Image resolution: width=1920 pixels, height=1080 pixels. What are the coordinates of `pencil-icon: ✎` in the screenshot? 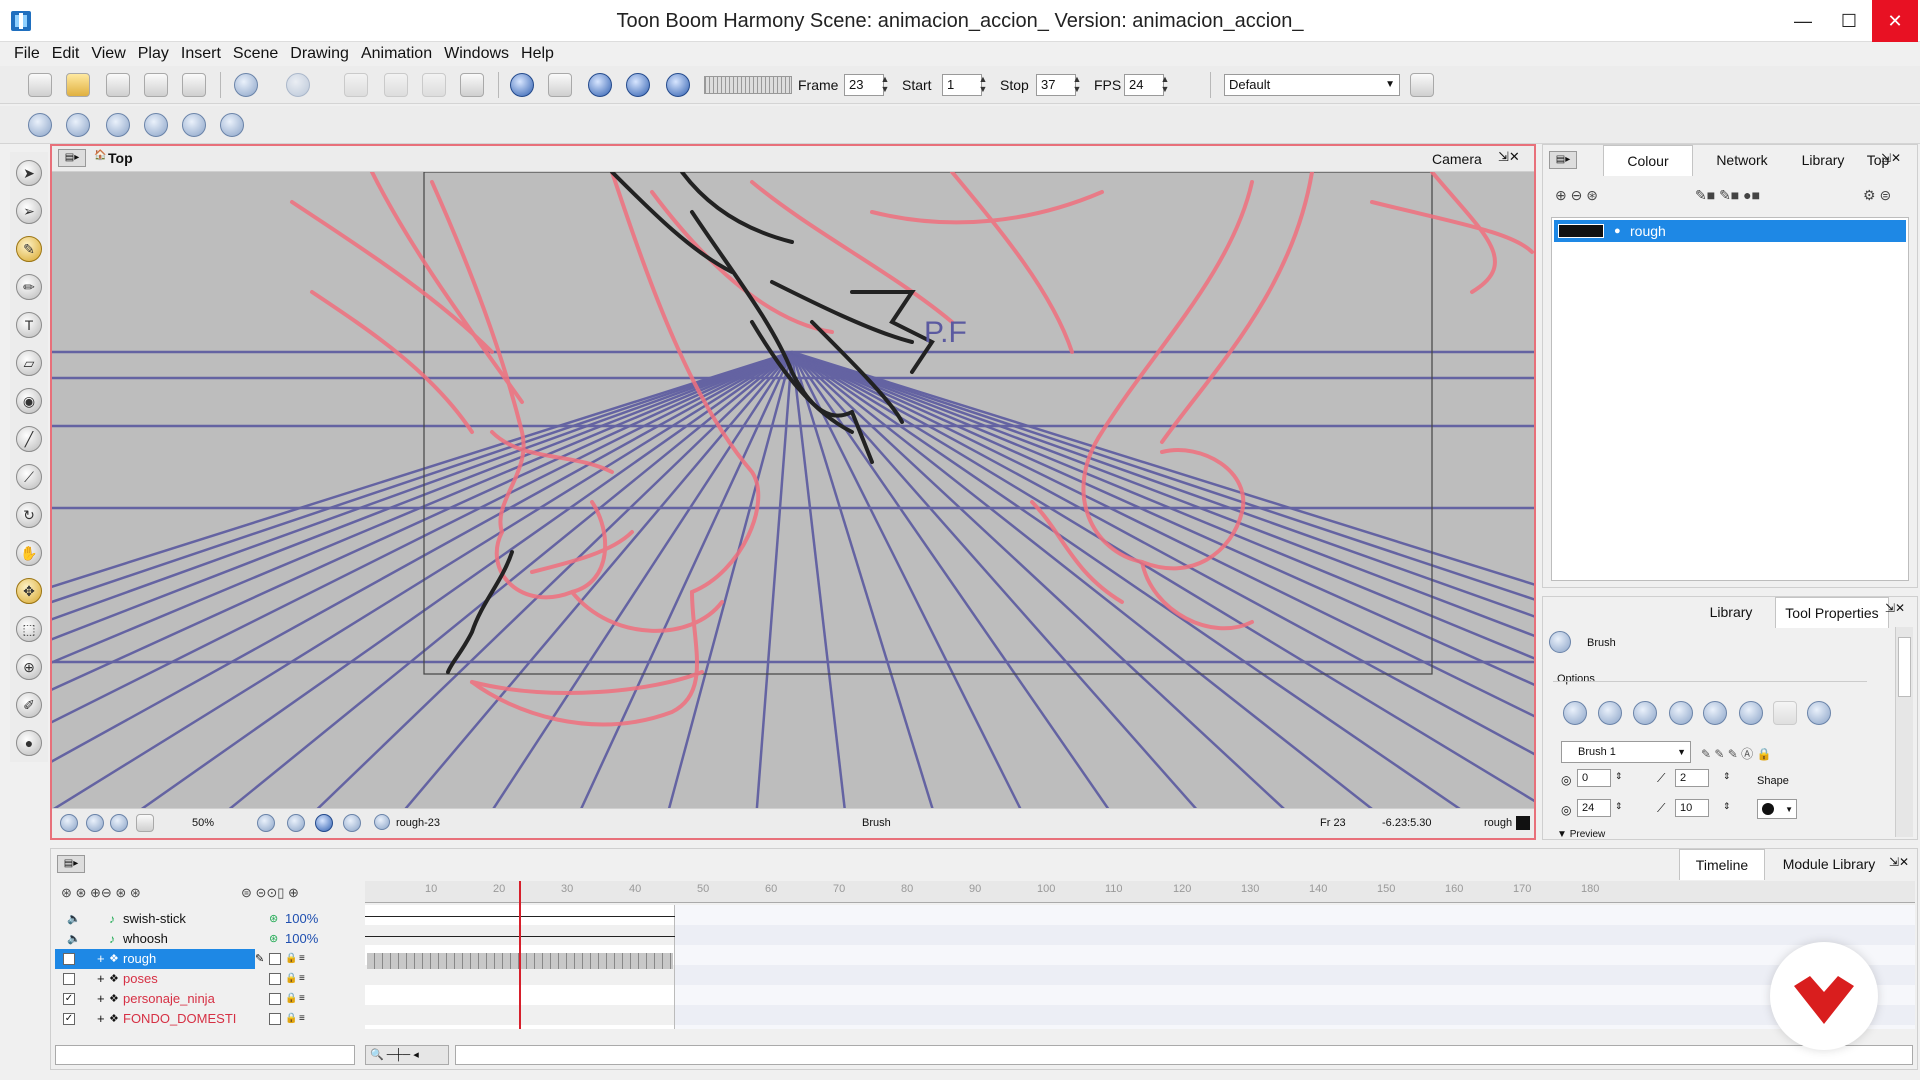 It's located at (259, 959).